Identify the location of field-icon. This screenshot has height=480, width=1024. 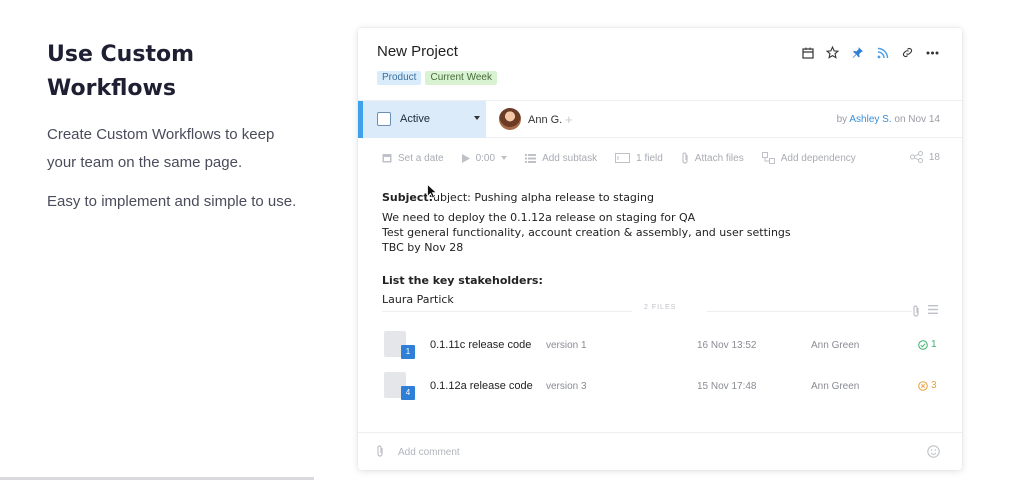
(623, 158).